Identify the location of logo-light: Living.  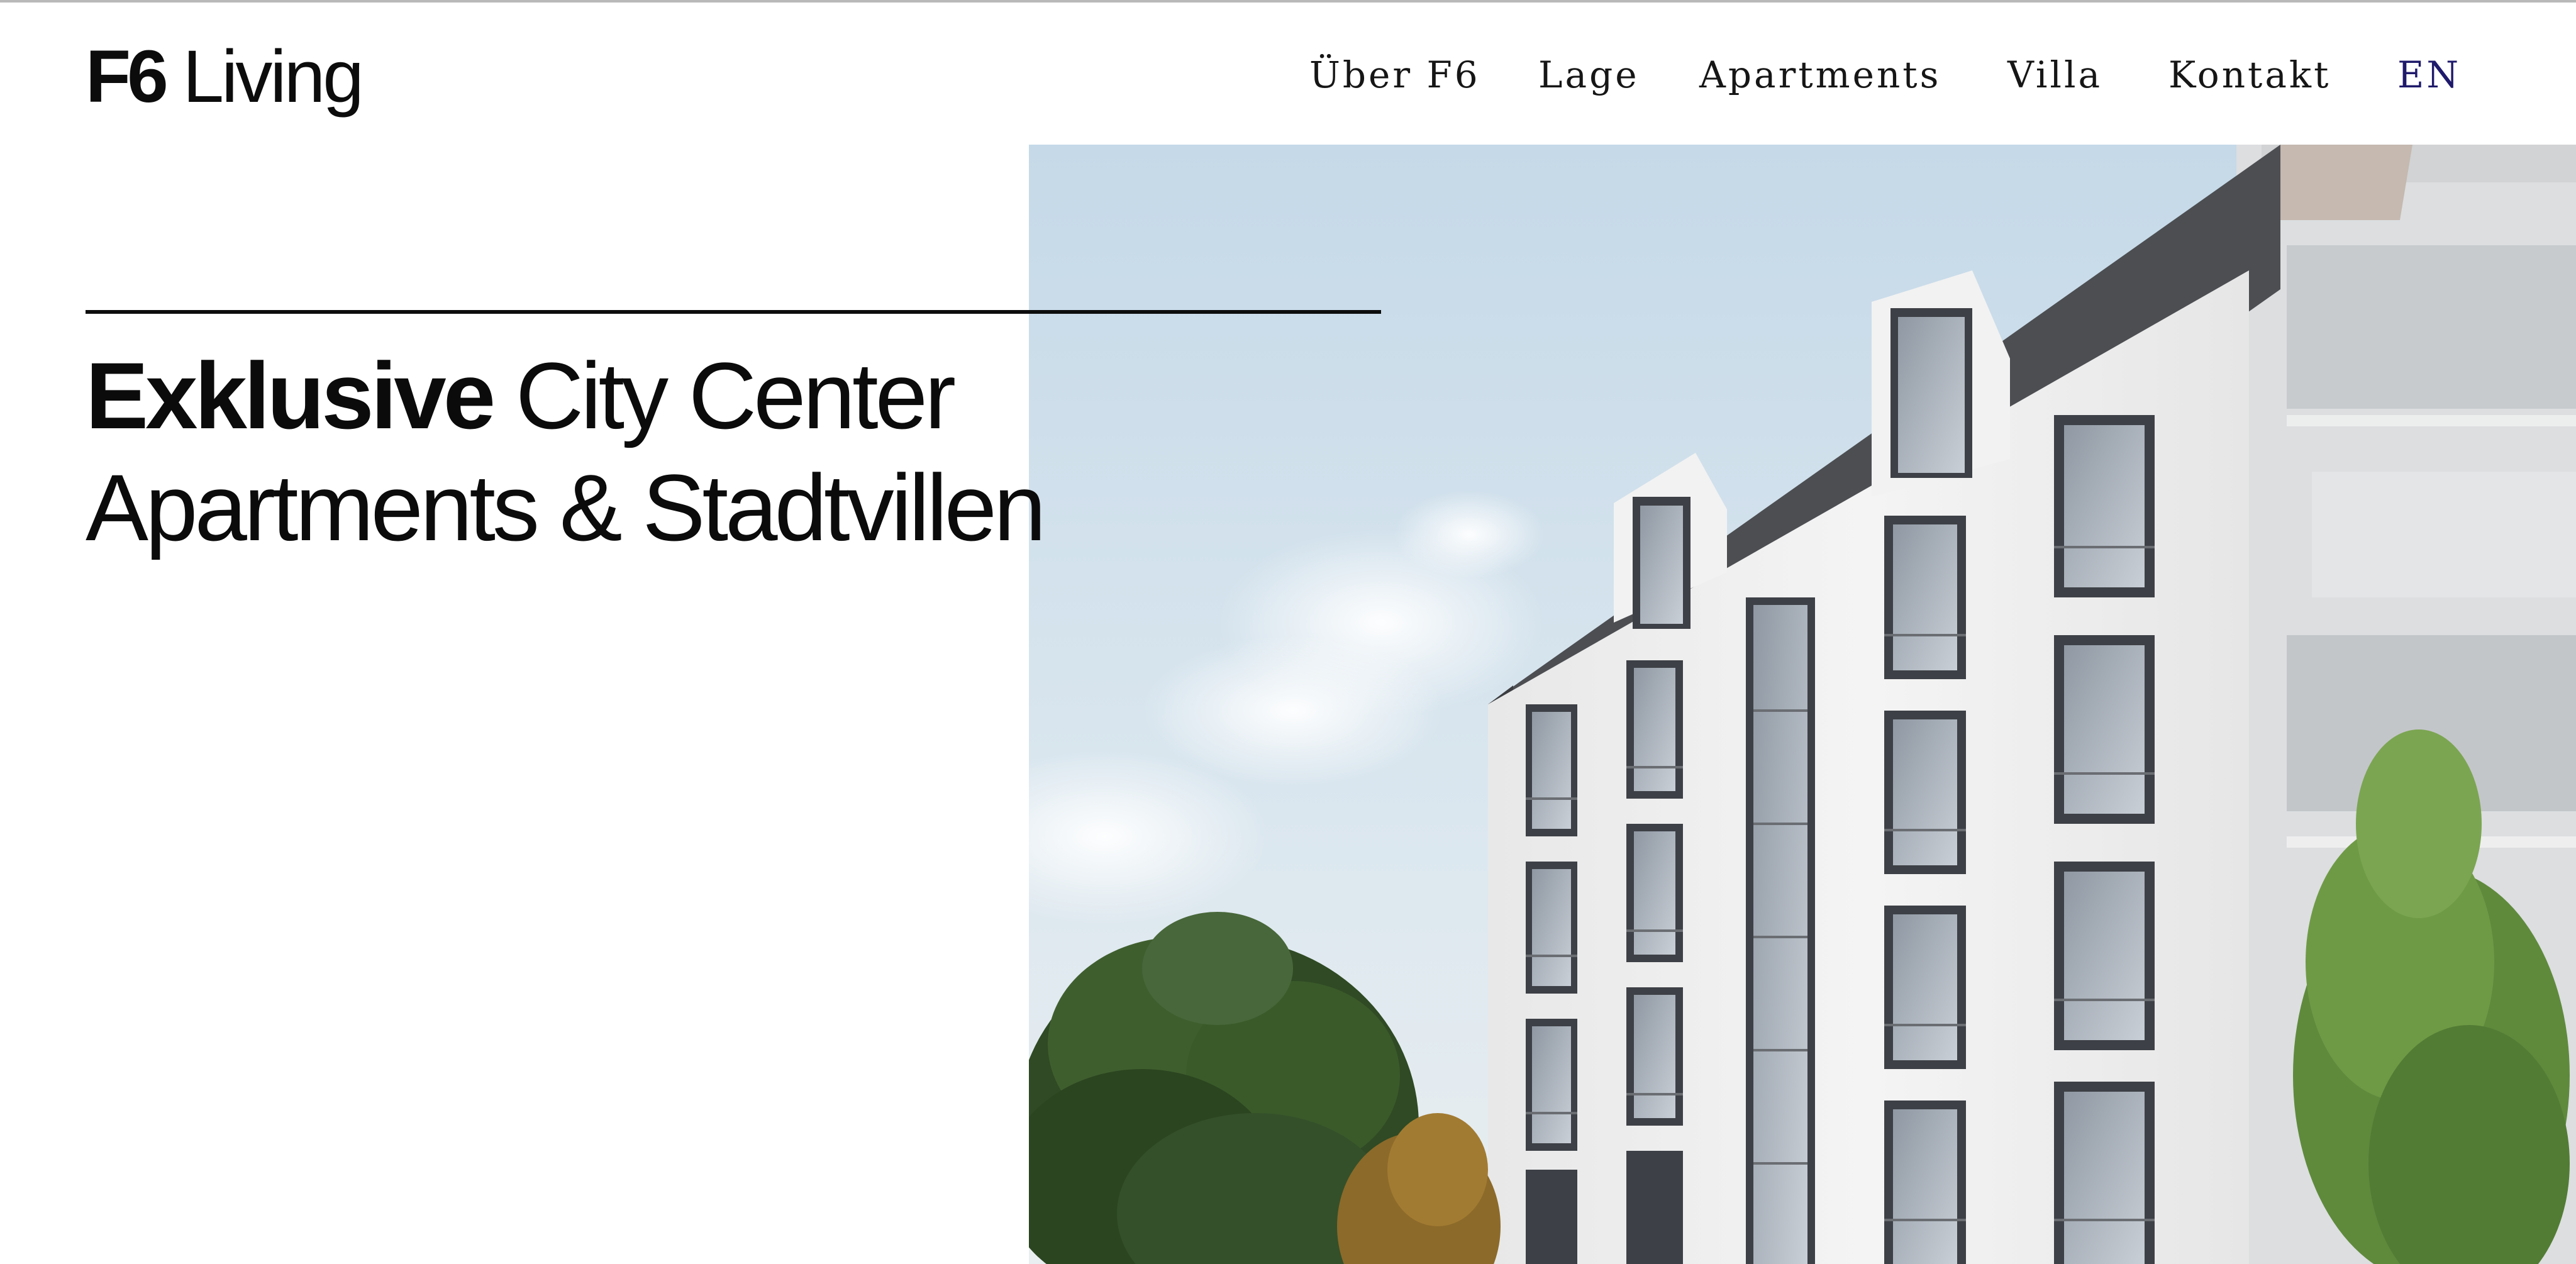
(273, 76).